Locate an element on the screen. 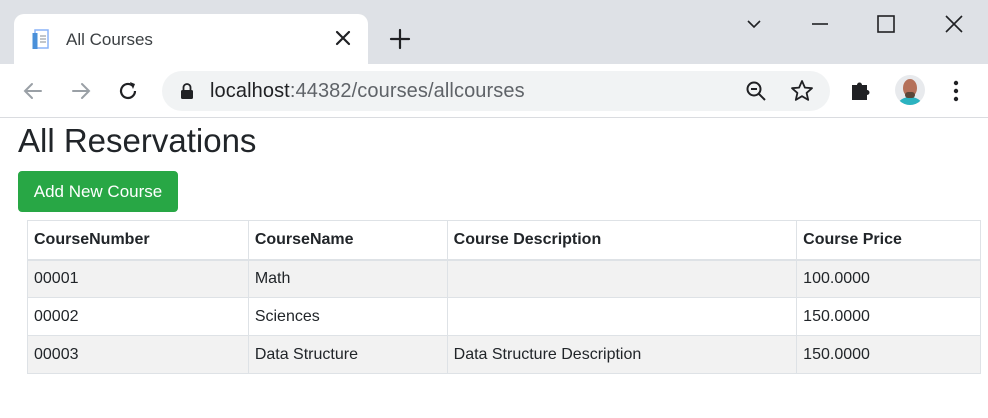 Image resolution: width=988 pixels, height=418 pixels. tab-title: All Courses is located at coordinates (109, 39).